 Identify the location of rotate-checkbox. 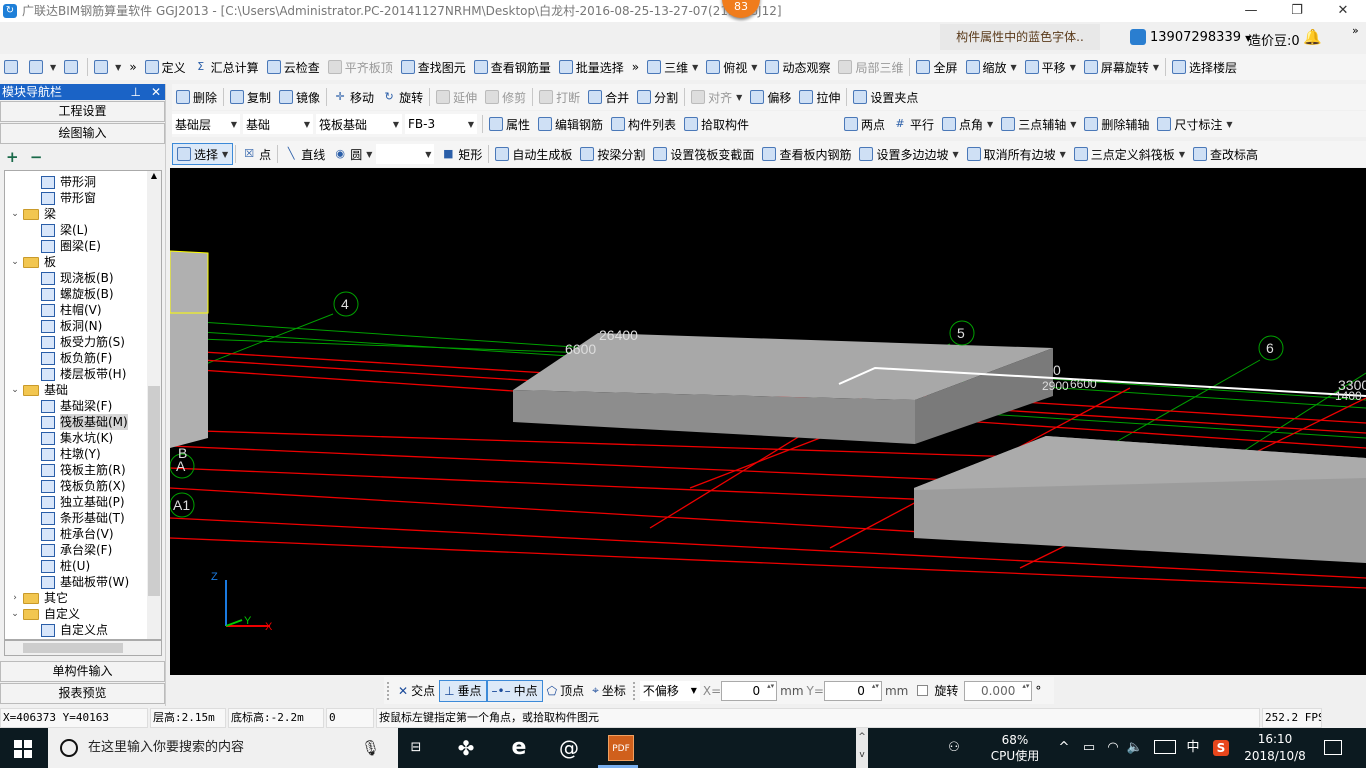
(923, 690).